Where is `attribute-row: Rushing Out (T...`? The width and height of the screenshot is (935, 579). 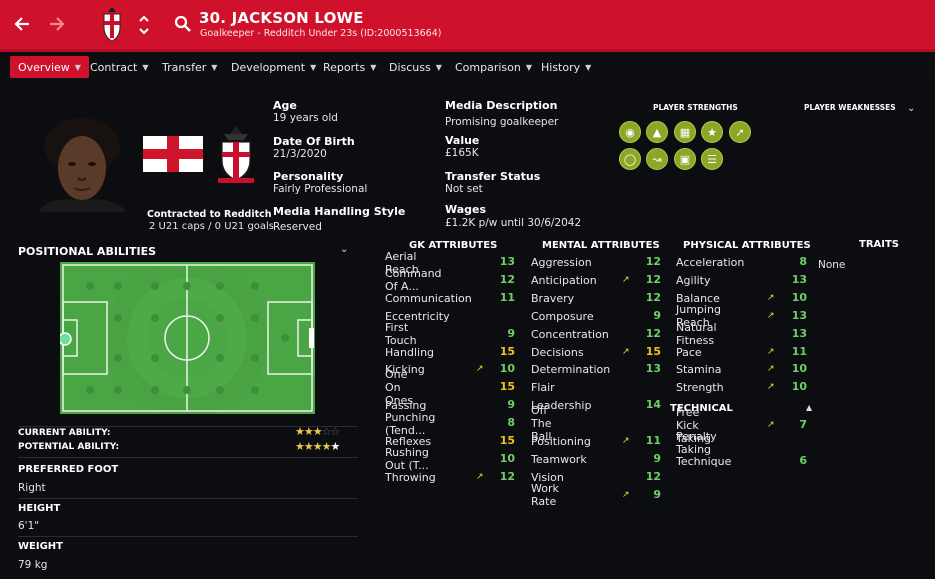 attribute-row: Rushing Out (T... is located at coordinates (407, 459).